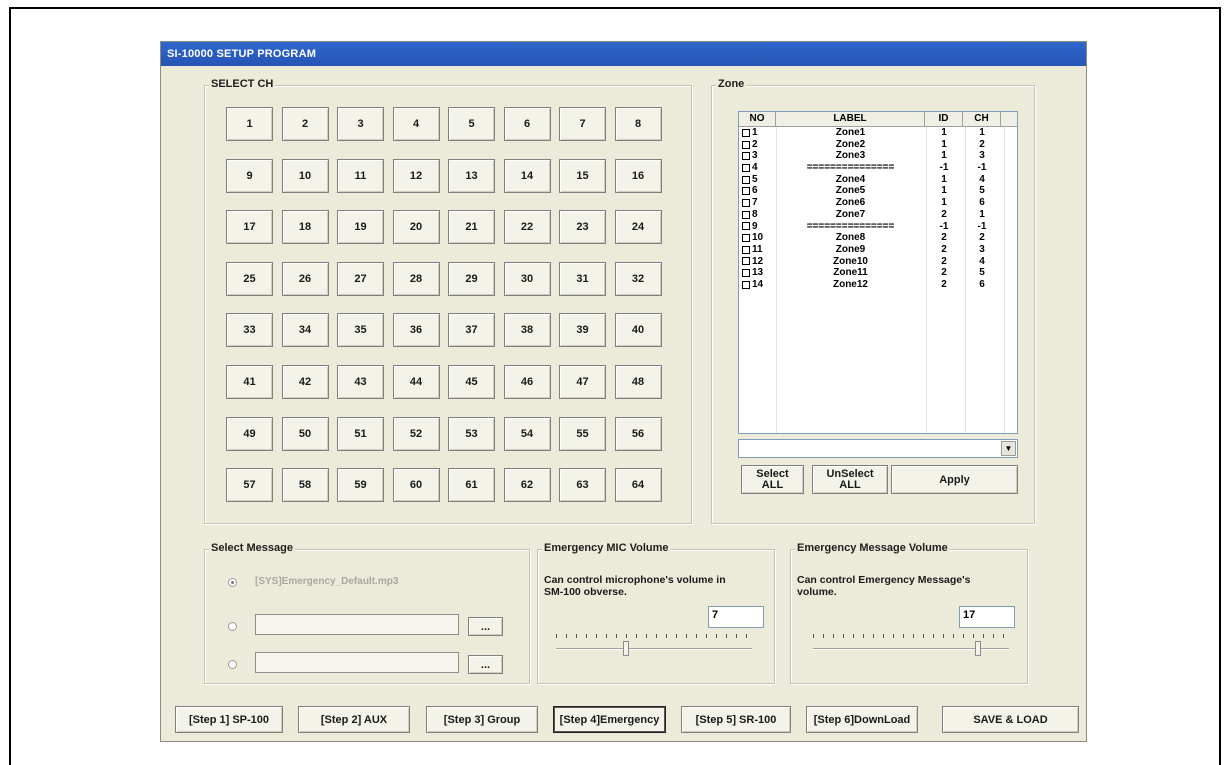 Image resolution: width=1230 pixels, height=765 pixels. Describe the element at coordinates (862, 719) in the screenshot. I see `step6-download-button: [Step 6]DownLoad` at that location.